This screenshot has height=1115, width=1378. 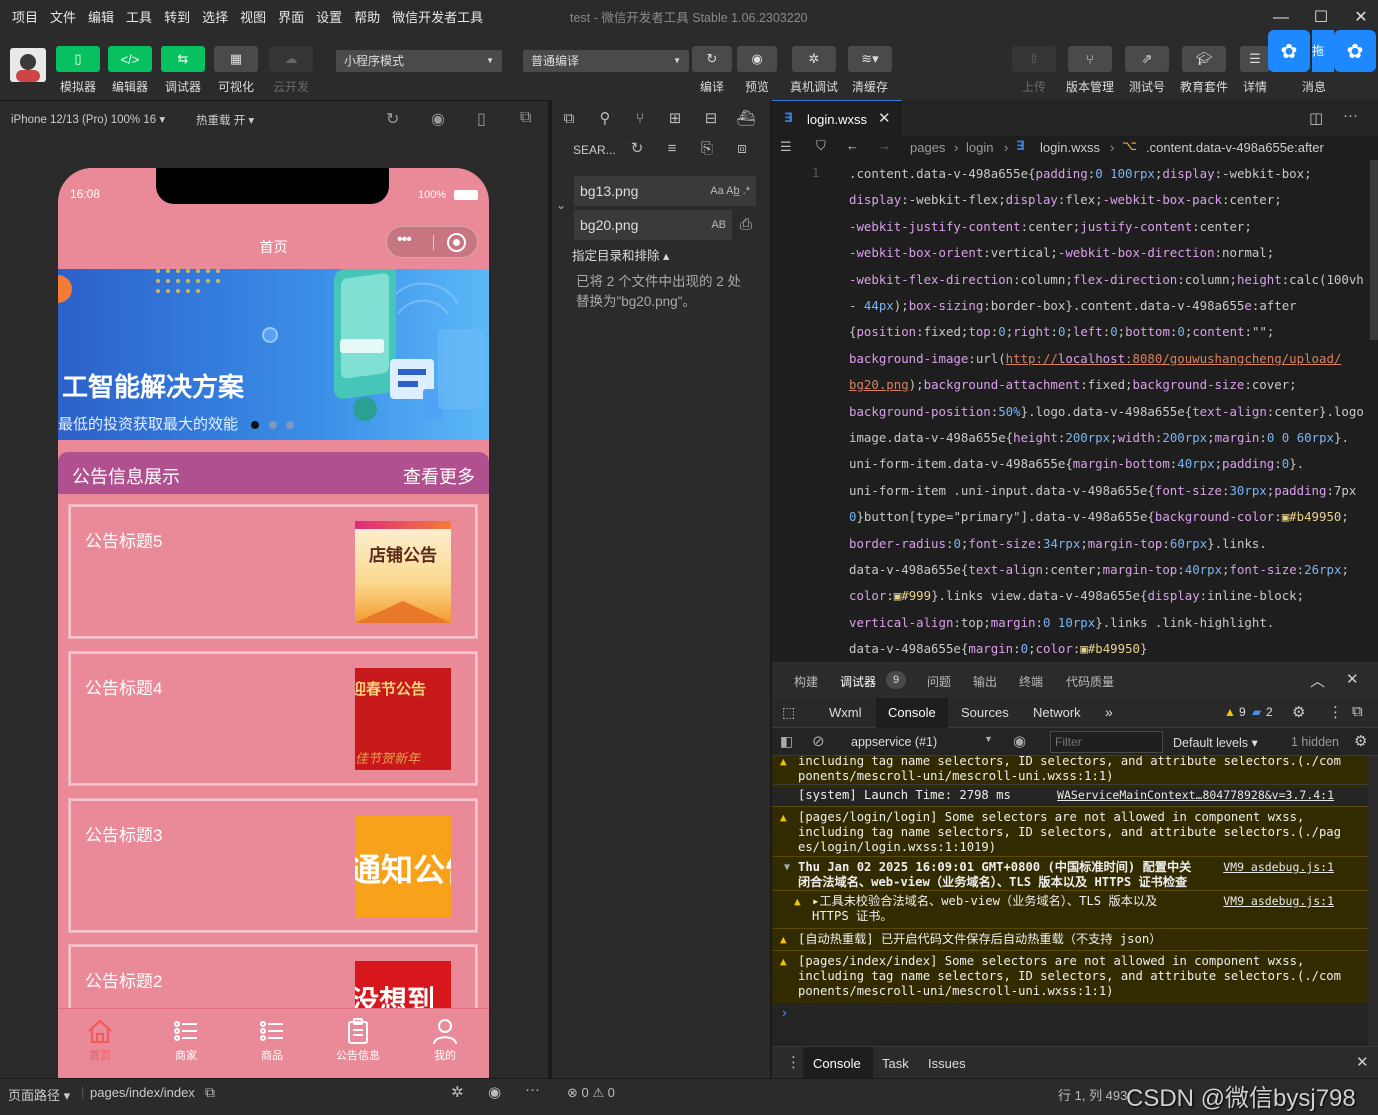 What do you see at coordinates (291, 70) in the screenshot?
I see `cloud-button: ☁ 云开发` at bounding box center [291, 70].